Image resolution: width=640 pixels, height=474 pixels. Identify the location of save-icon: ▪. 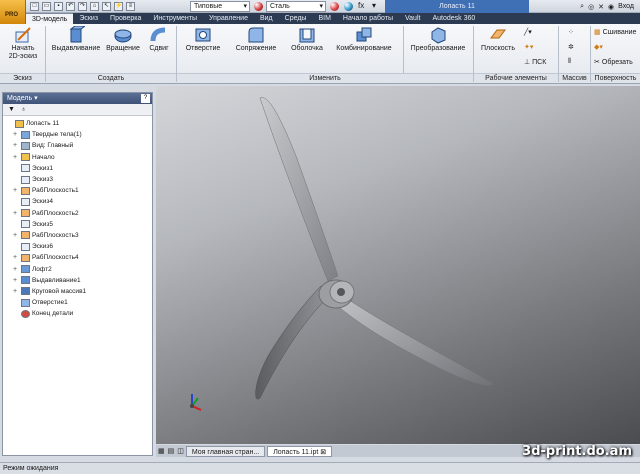
(58, 6).